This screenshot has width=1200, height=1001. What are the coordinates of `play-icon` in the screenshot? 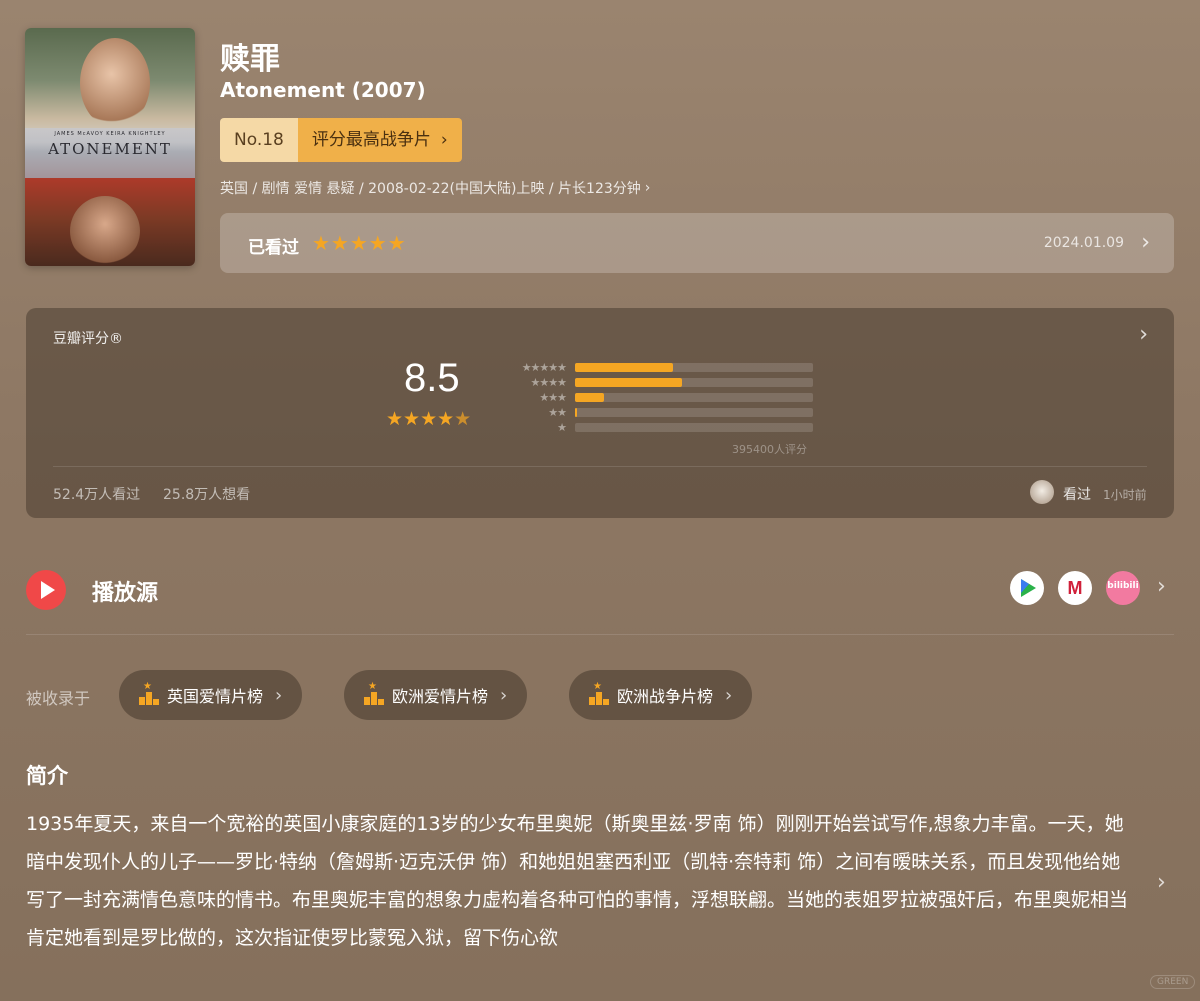 It's located at (46, 590).